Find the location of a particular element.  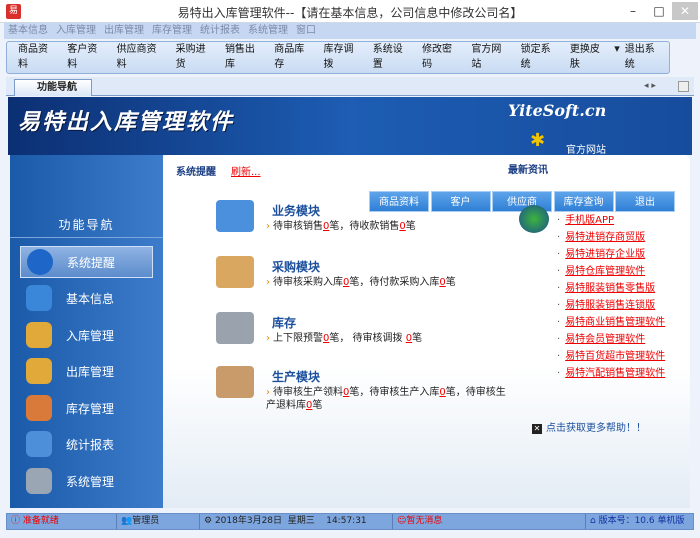

toolbar-label: 客户资料 is located at coordinates (82, 57).